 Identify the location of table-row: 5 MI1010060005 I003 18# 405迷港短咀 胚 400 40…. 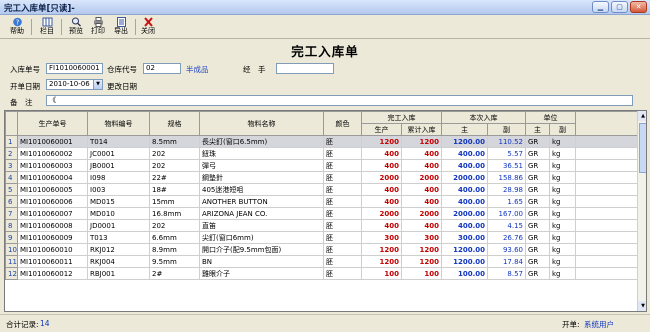
(321, 189).